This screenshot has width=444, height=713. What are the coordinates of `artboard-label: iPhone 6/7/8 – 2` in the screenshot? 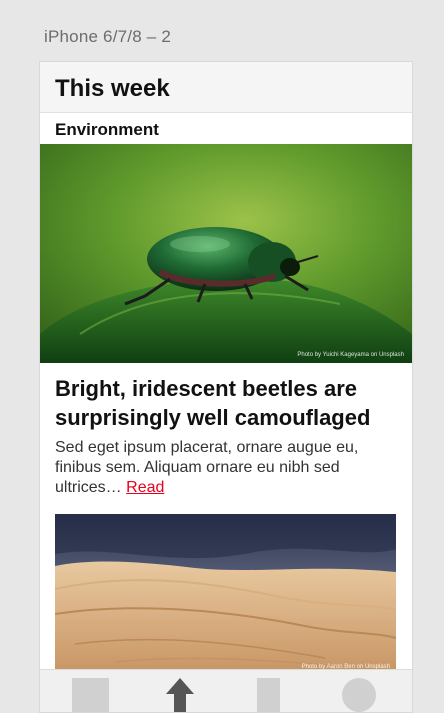 It's located at (108, 36).